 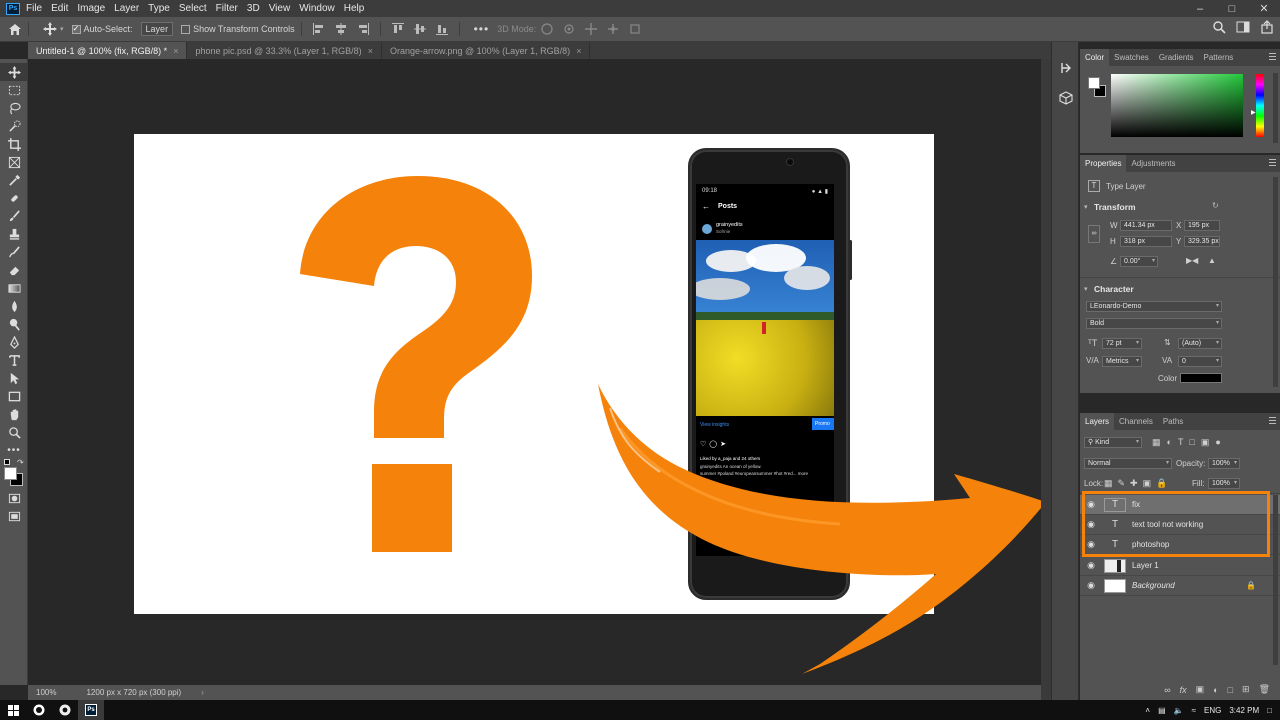 What do you see at coordinates (1253, 112) in the screenshot?
I see `hue-slider-handle-icon: ▶` at bounding box center [1253, 112].